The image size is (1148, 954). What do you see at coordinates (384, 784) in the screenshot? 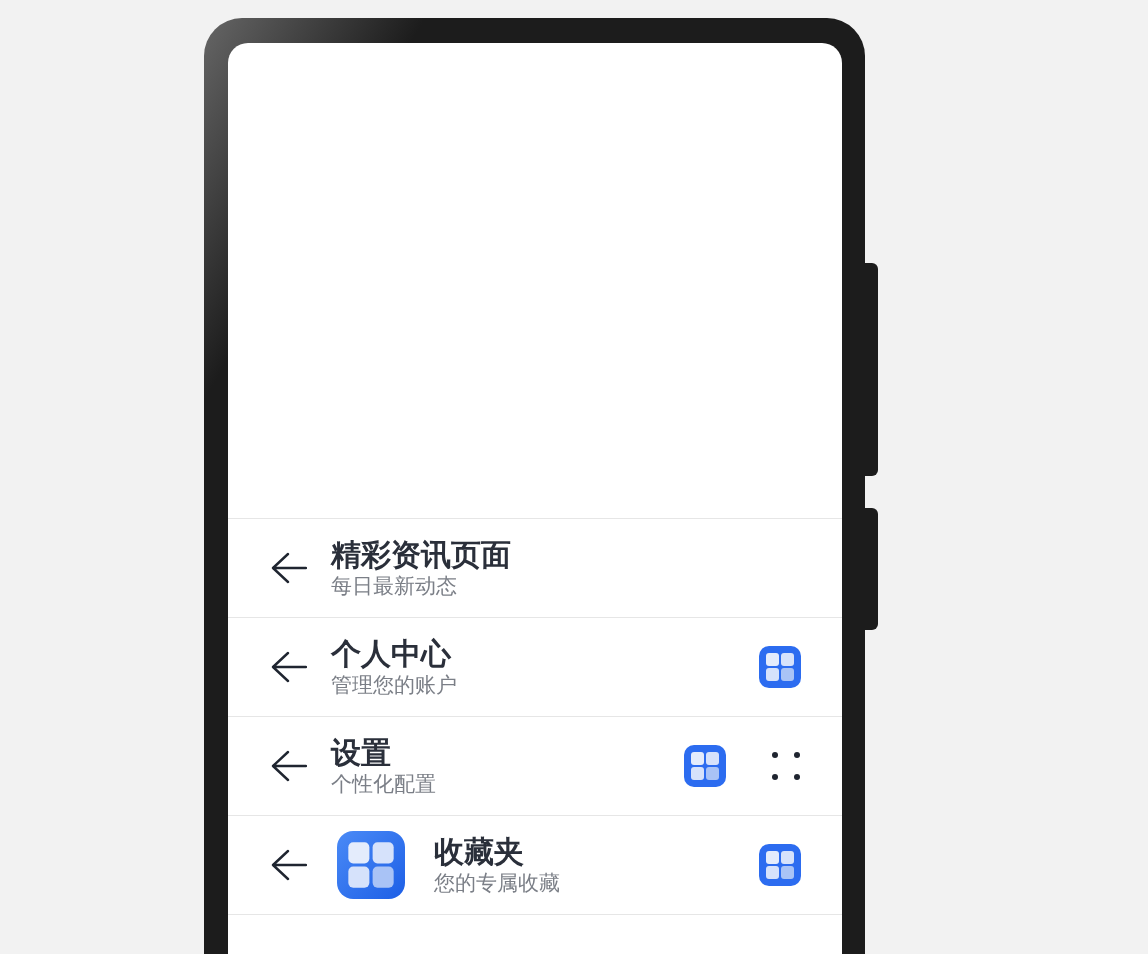
I see `item-subtitle: 个性化配置` at bounding box center [384, 784].